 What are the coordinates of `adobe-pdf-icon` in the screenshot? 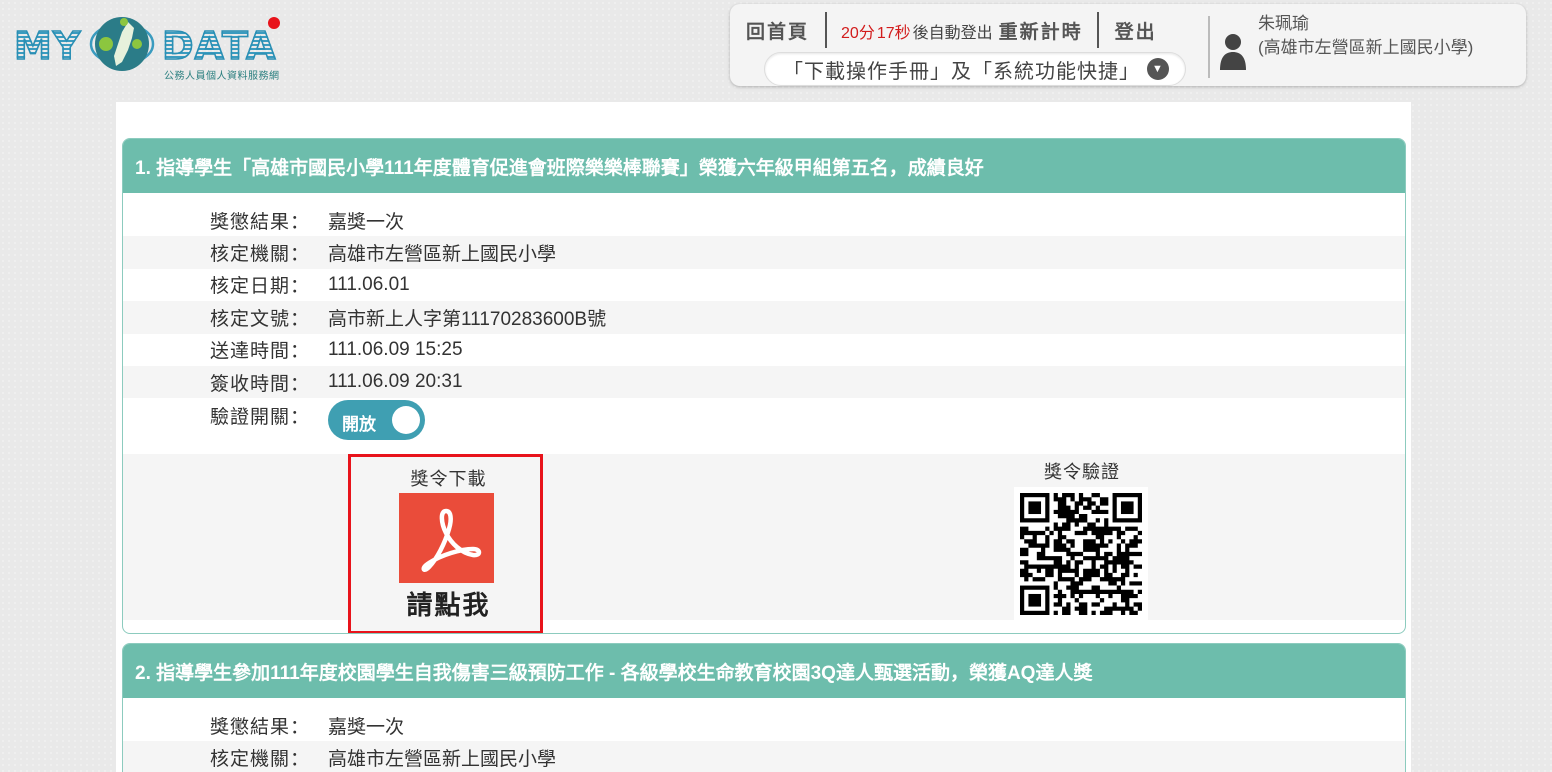 It's located at (446, 538).